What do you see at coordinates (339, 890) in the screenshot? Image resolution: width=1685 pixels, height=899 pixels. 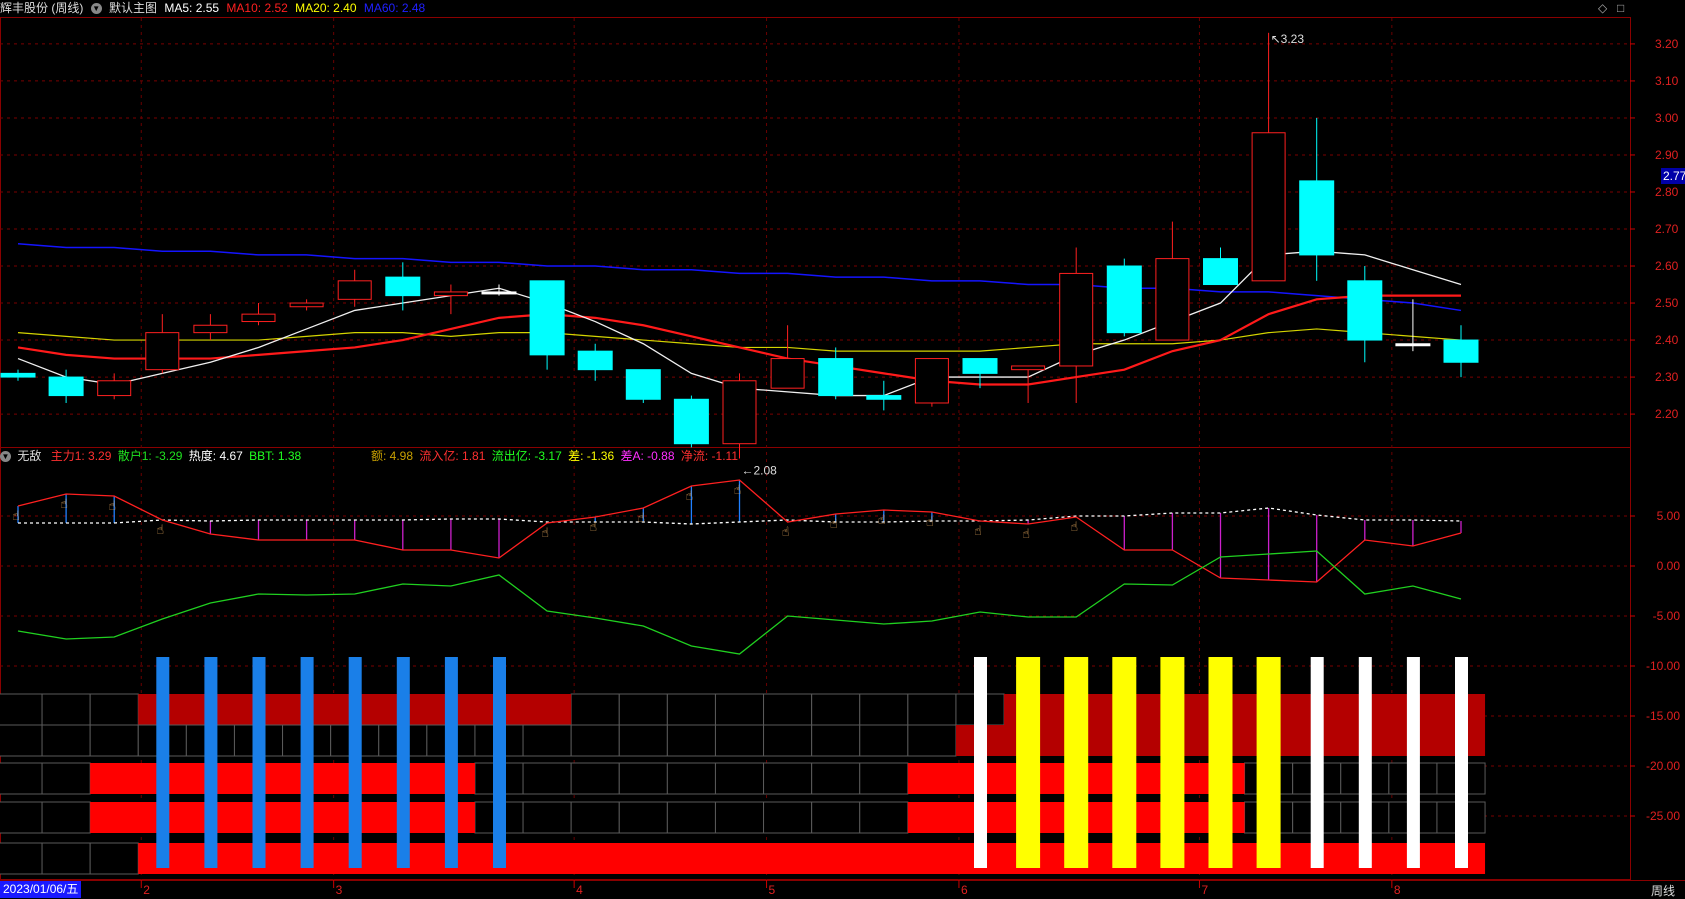 I see `month-label: 3` at bounding box center [339, 890].